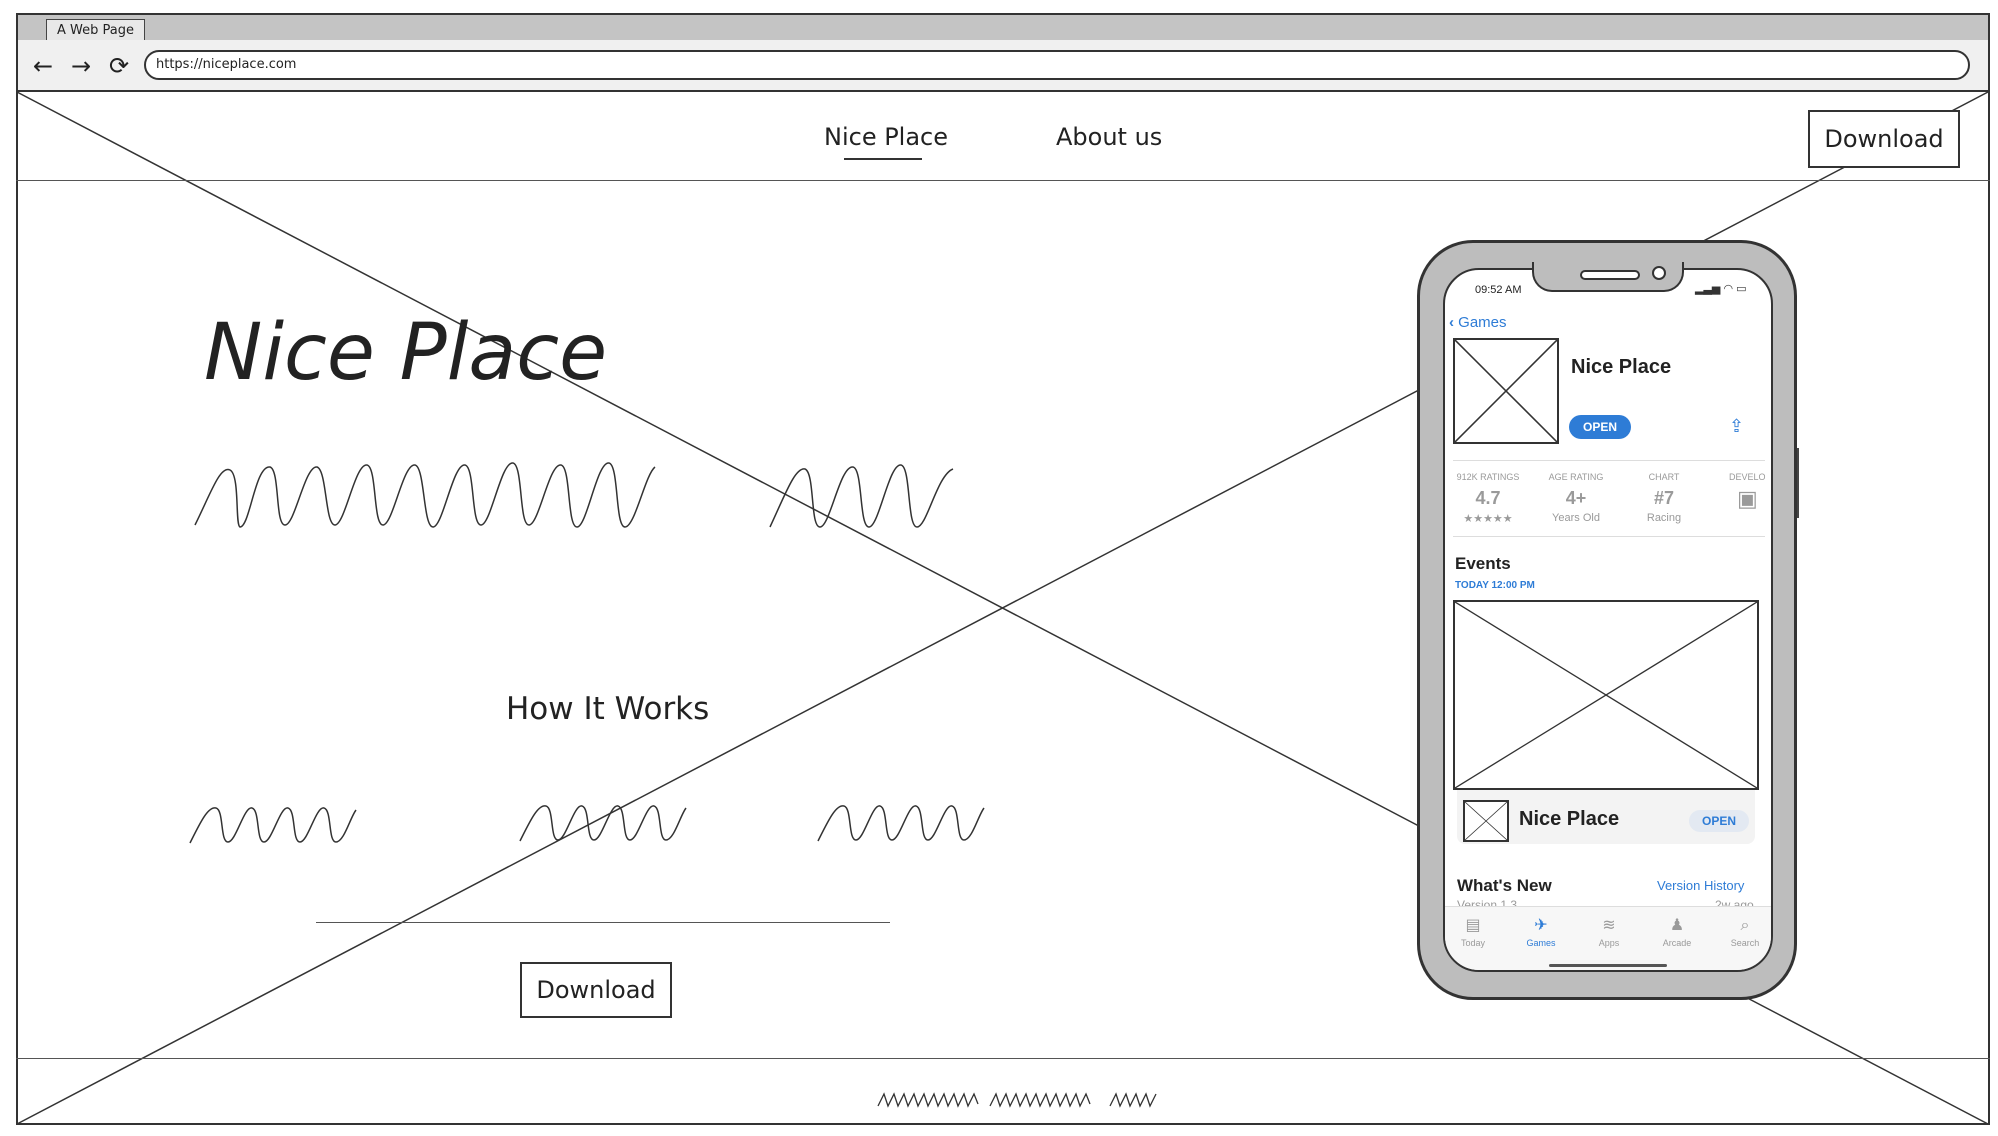 This screenshot has width=1998, height=1136. Describe the element at coordinates (1621, 367) in the screenshot. I see `app-name: Nice Place` at that location.